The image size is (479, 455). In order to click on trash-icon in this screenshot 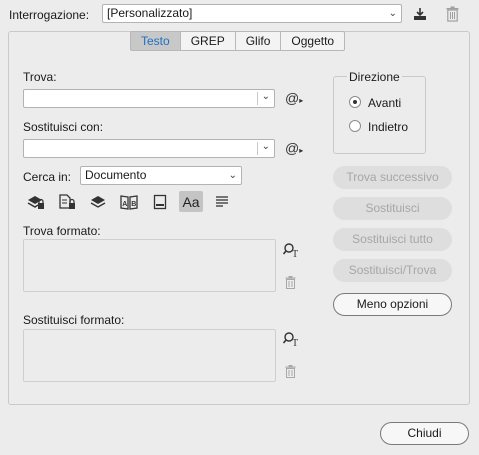, I will do `click(452, 14)`.